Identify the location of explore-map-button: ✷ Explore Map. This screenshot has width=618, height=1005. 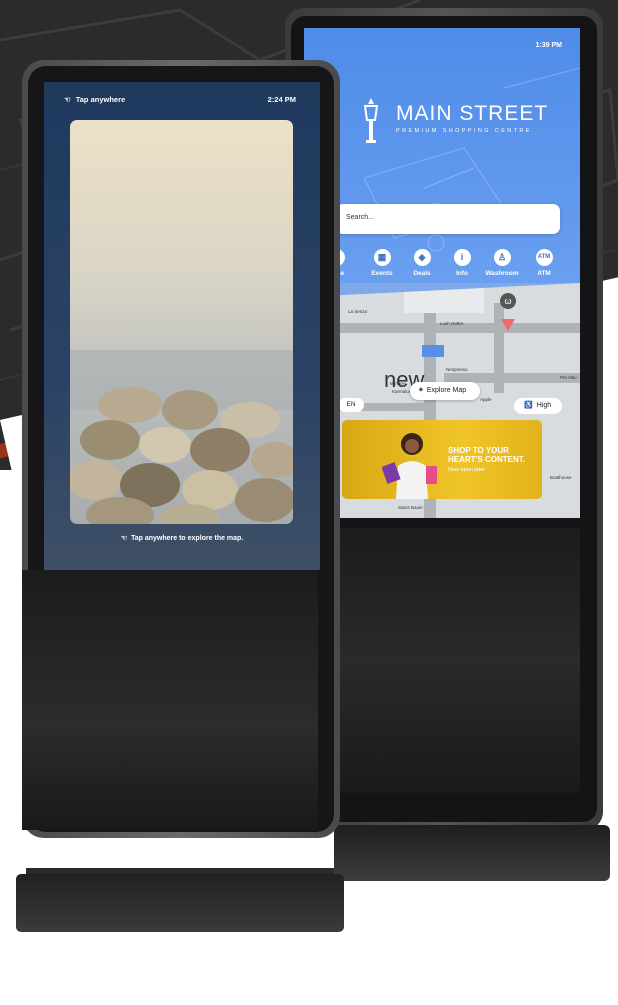
(445, 391).